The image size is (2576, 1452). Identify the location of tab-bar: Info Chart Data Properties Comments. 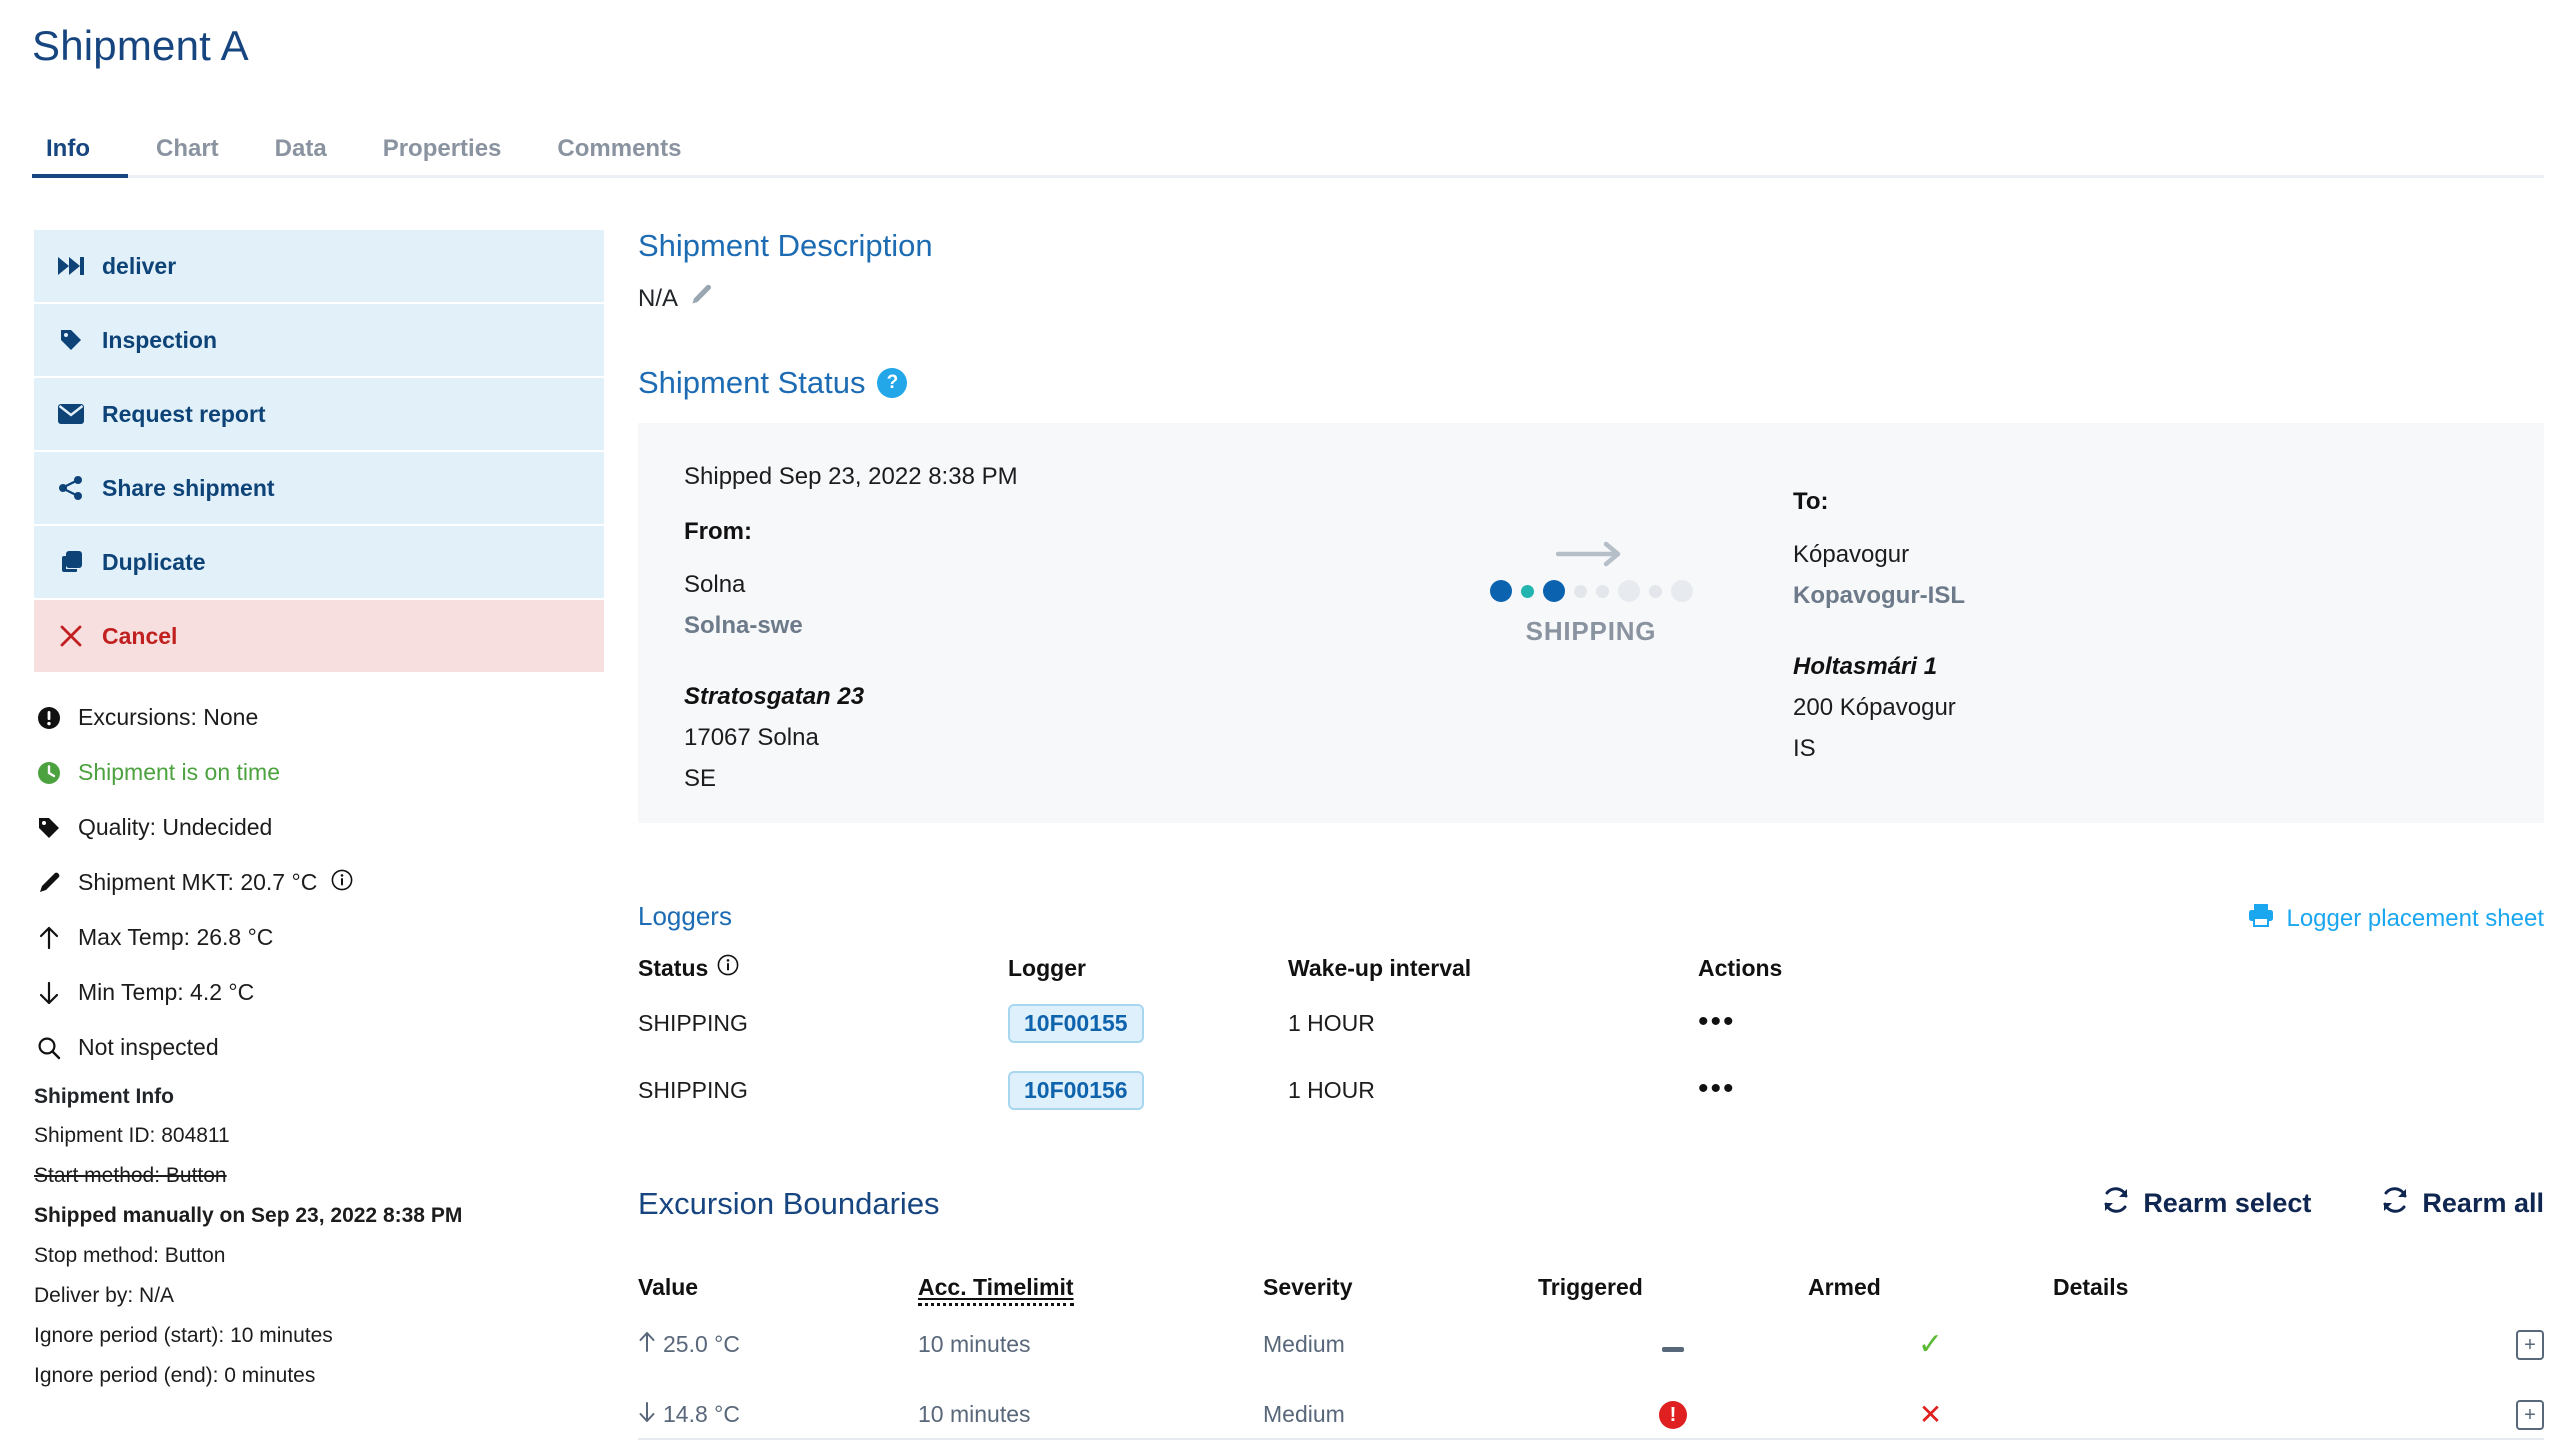
(1288, 150).